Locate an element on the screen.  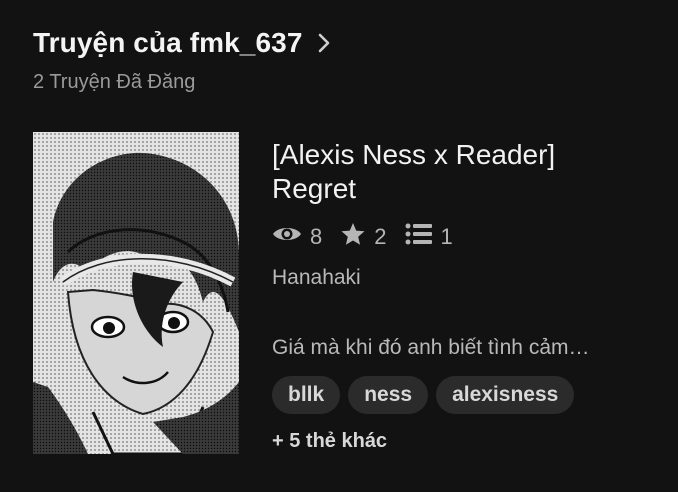
story-tagline: Hanahaki is located at coordinates (316, 277).